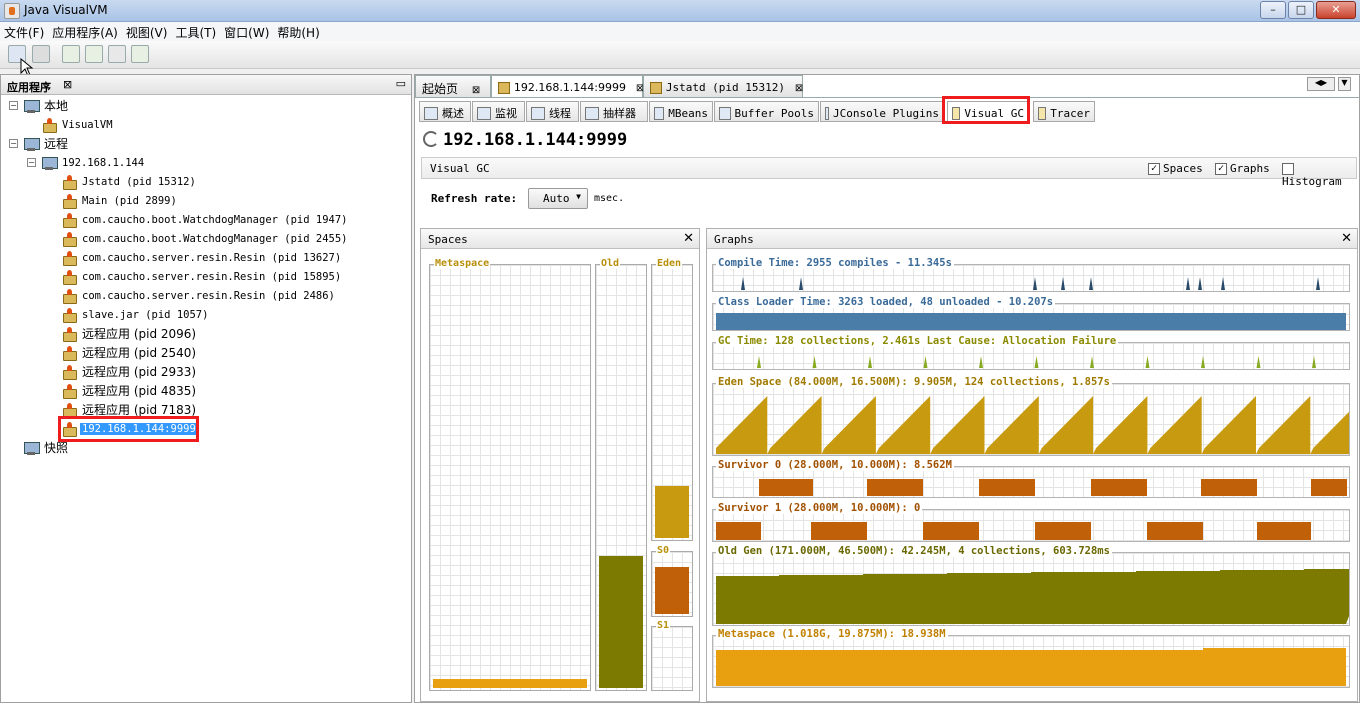 The image size is (1360, 703). I want to click on subtab-visual-gc: Visual GC, so click(988, 111).